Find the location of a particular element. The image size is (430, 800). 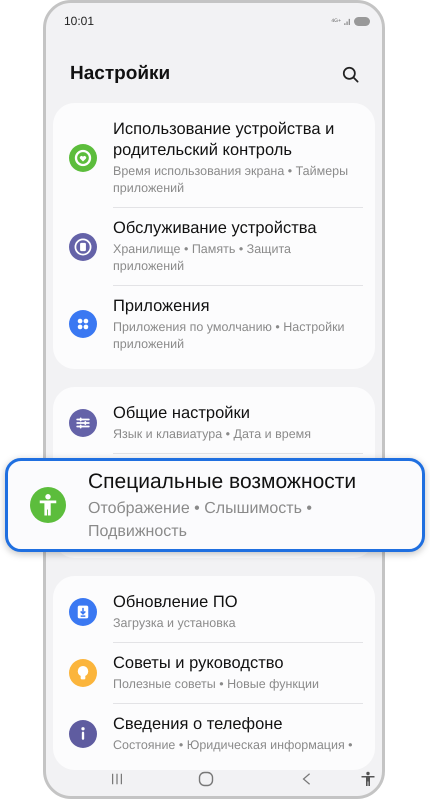

setting-item: Обновление ПО Загрузка и установка is located at coordinates (214, 612).